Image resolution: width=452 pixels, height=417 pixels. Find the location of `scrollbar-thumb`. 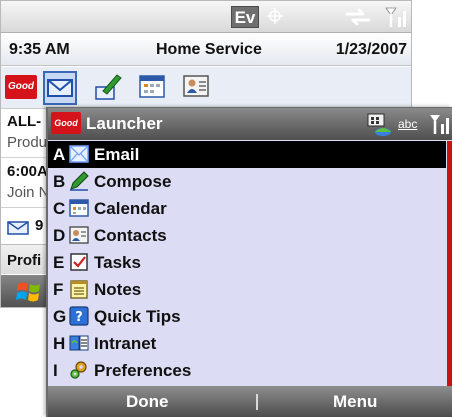

scrollbar-thumb is located at coordinates (449, 264).